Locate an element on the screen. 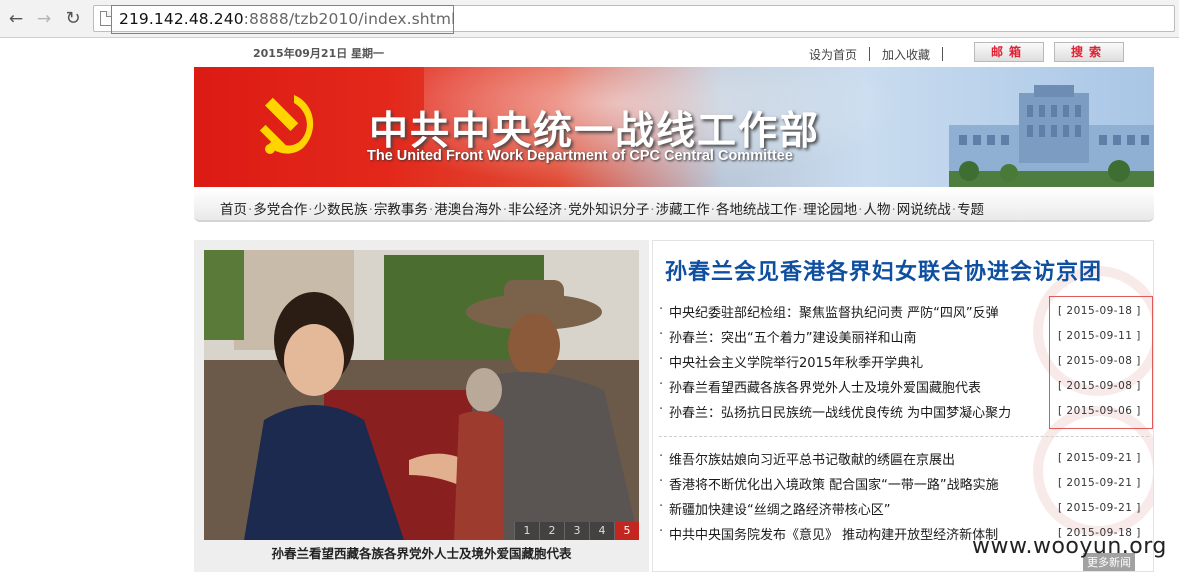 This screenshot has height=576, width=1179. list-divider is located at coordinates (904, 436).